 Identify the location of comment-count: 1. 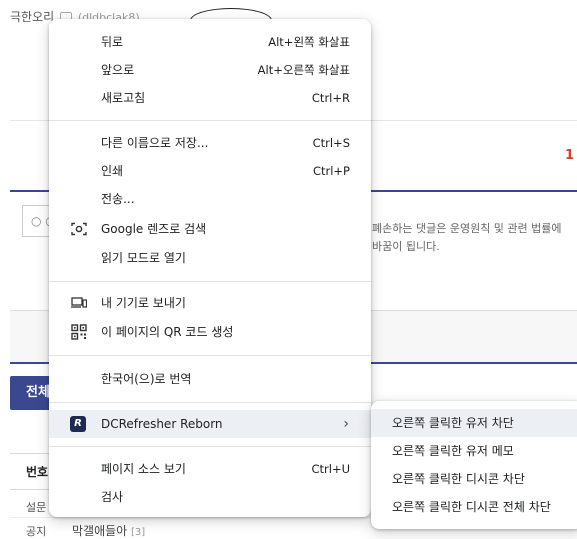
(570, 155).